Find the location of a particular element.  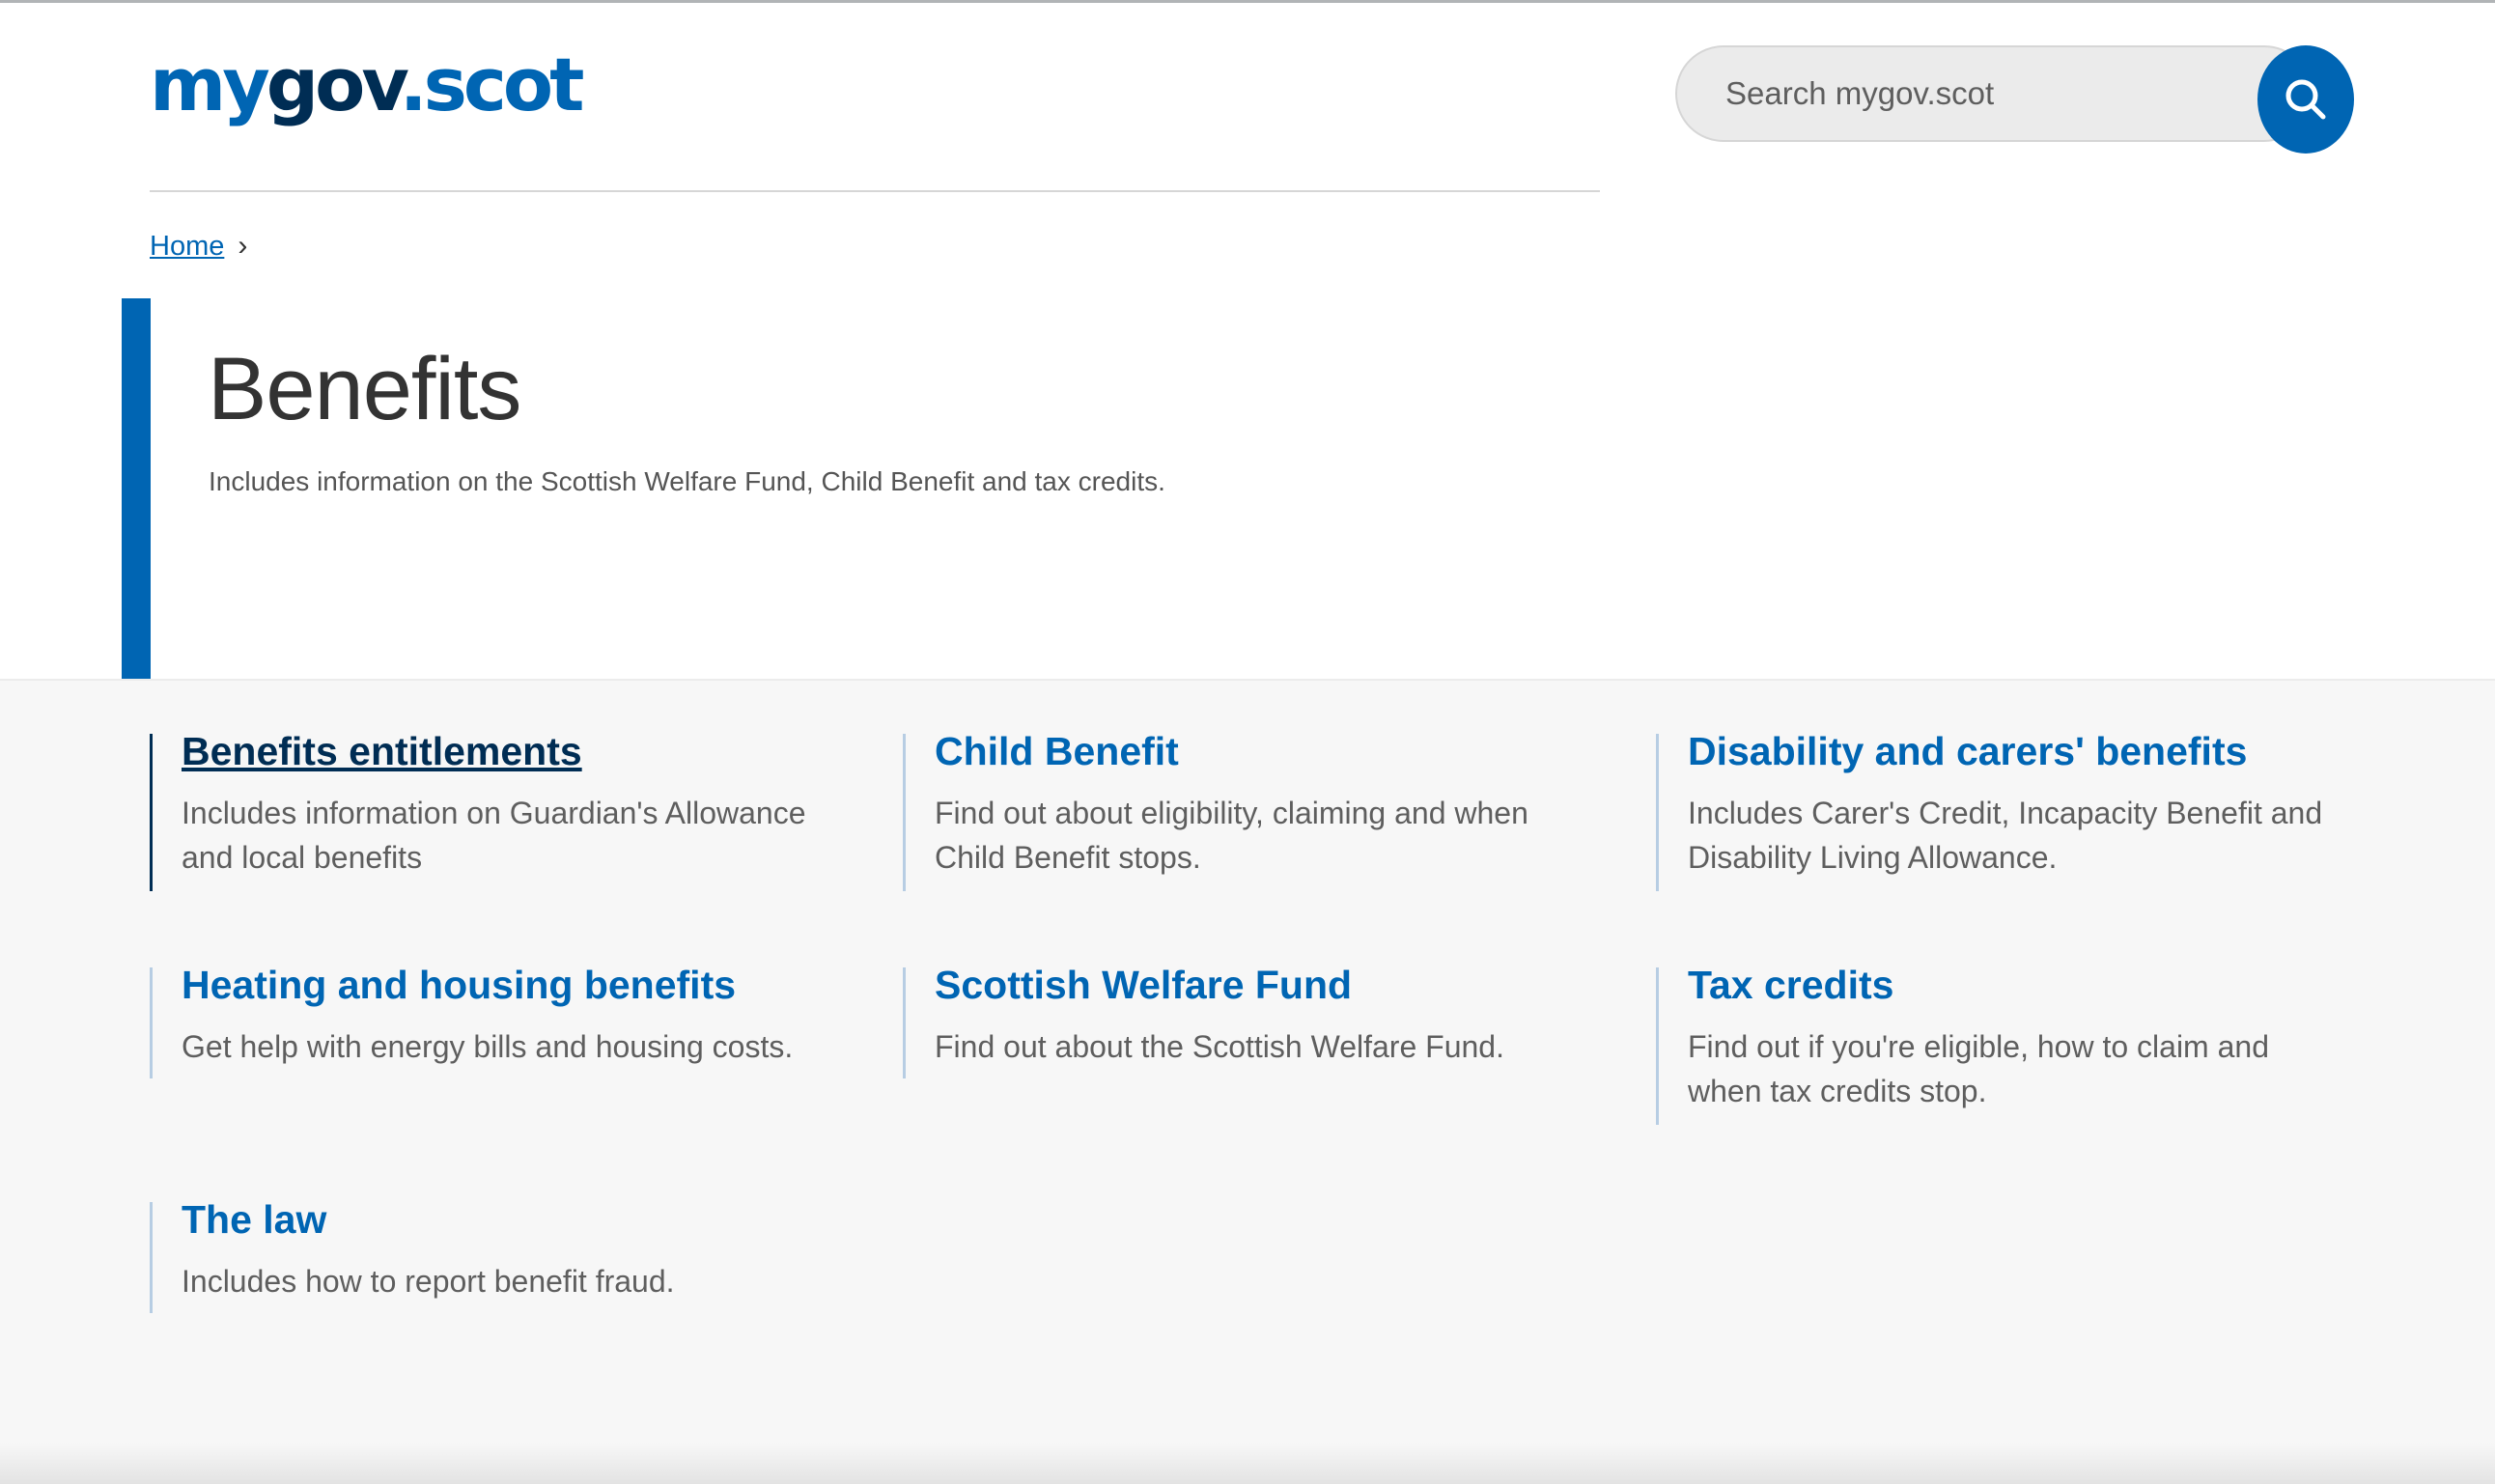

logo-scot: scot is located at coordinates (504, 85).